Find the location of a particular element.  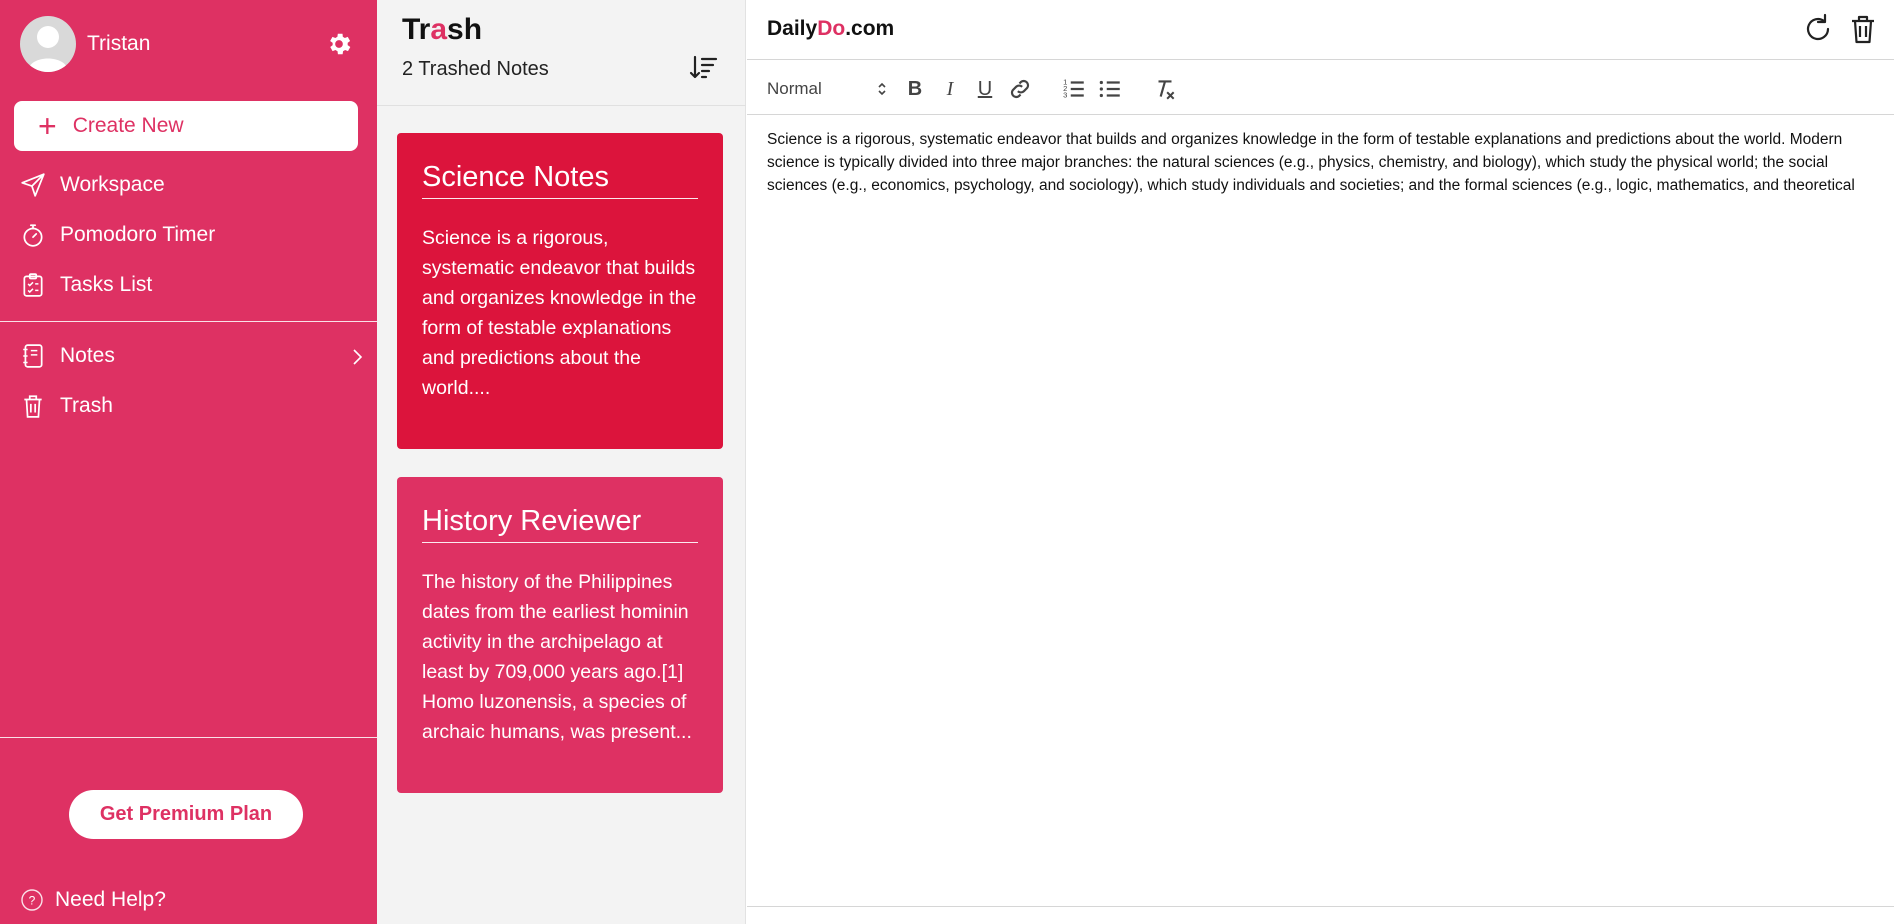

chevron-right-icon is located at coordinates (357, 357).